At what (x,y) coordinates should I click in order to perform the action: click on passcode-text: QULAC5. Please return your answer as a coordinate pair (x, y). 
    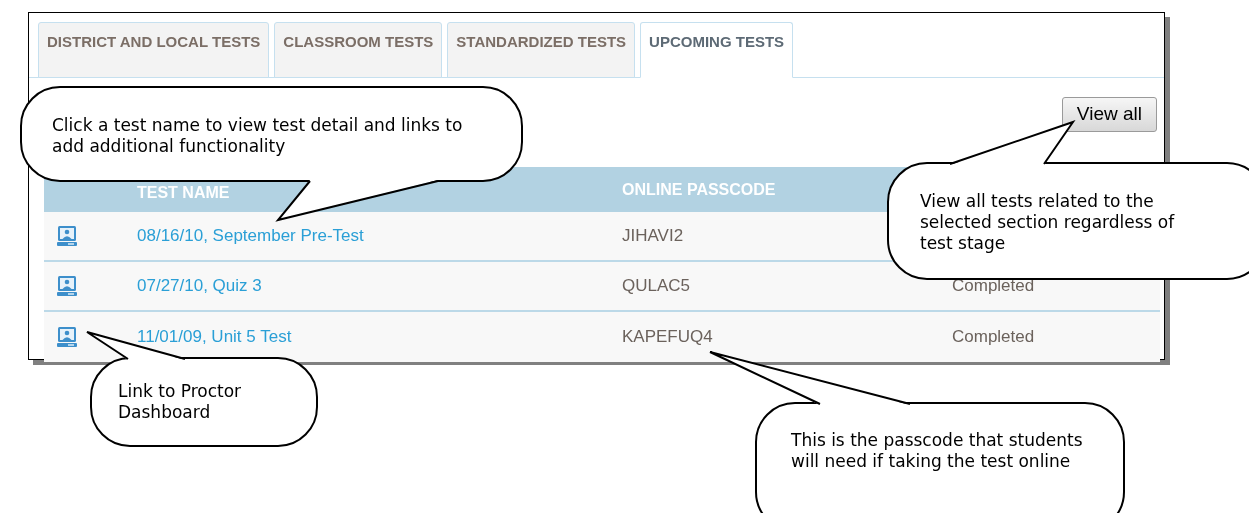
    Looking at the image, I should click on (656, 286).